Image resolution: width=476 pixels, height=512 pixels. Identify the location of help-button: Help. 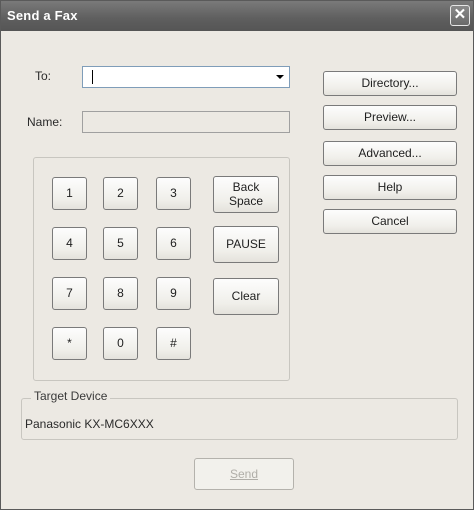
(390, 187).